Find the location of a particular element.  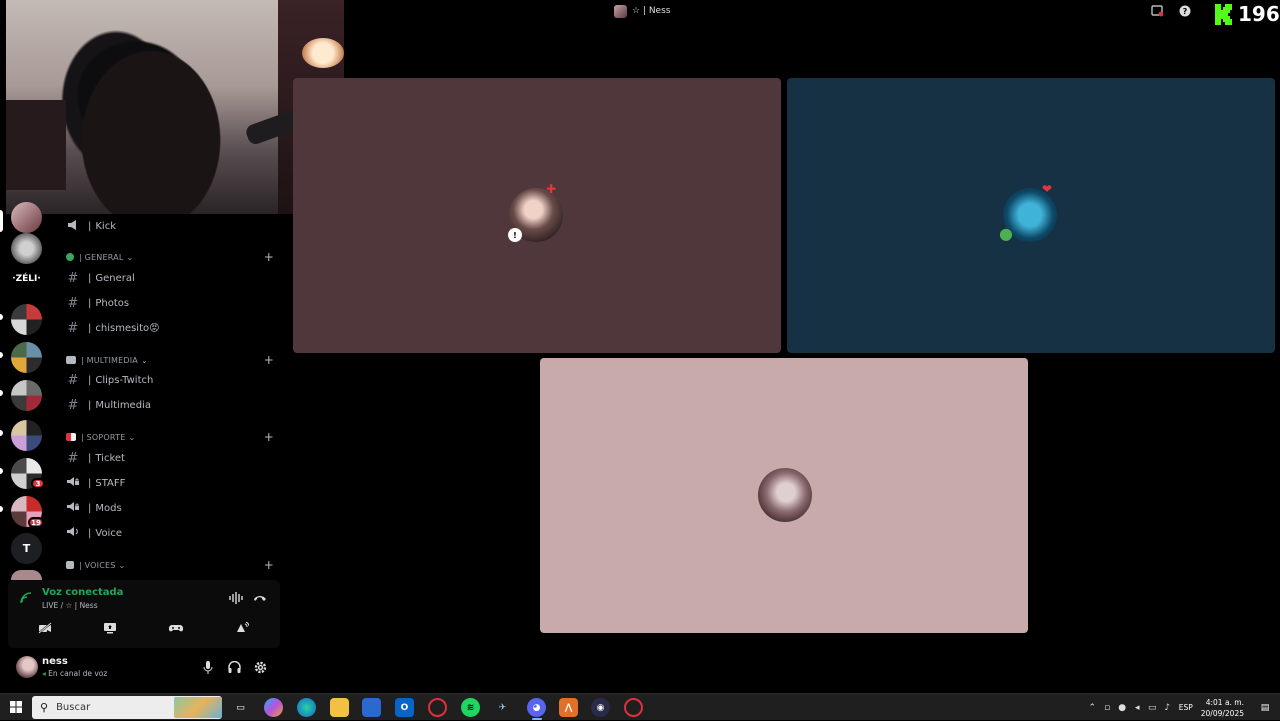

category-voices: | VOICES ⌄ + is located at coordinates (171, 565).